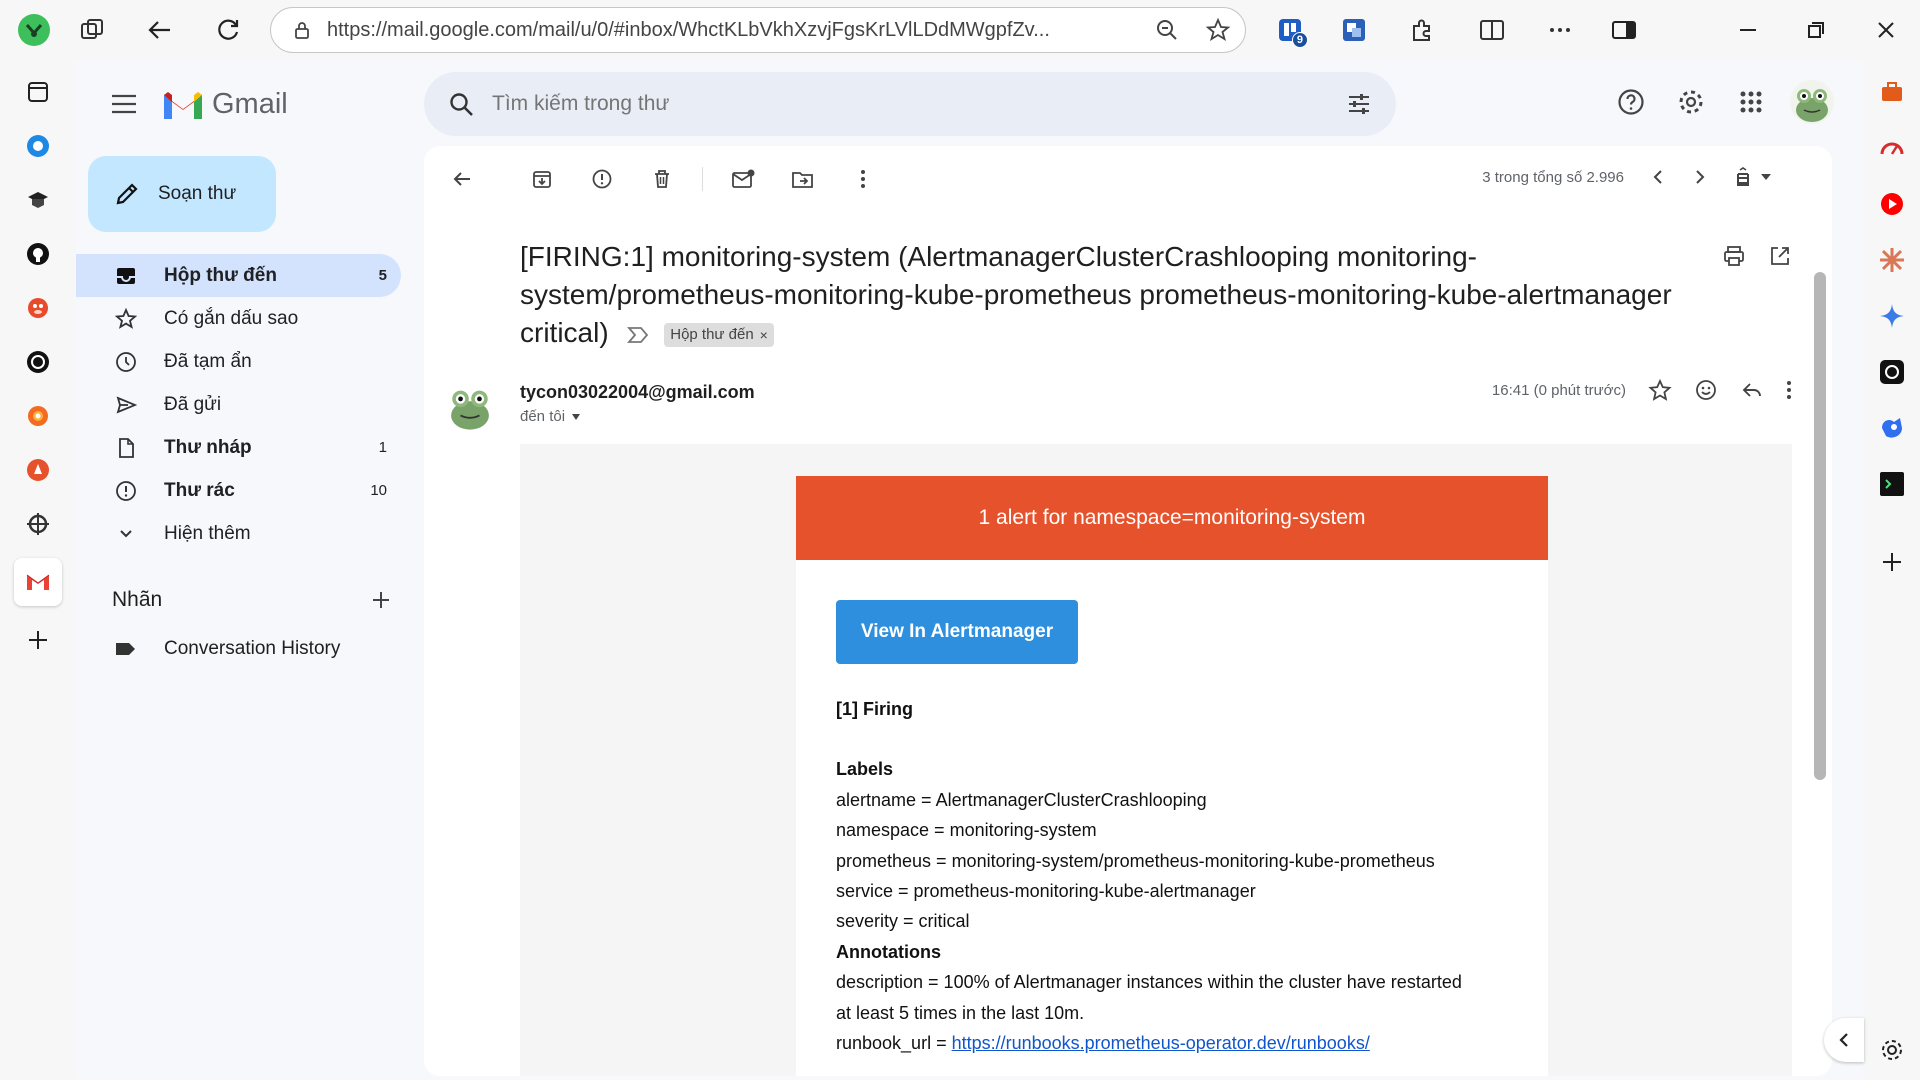  I want to click on search-bar, so click(910, 104).